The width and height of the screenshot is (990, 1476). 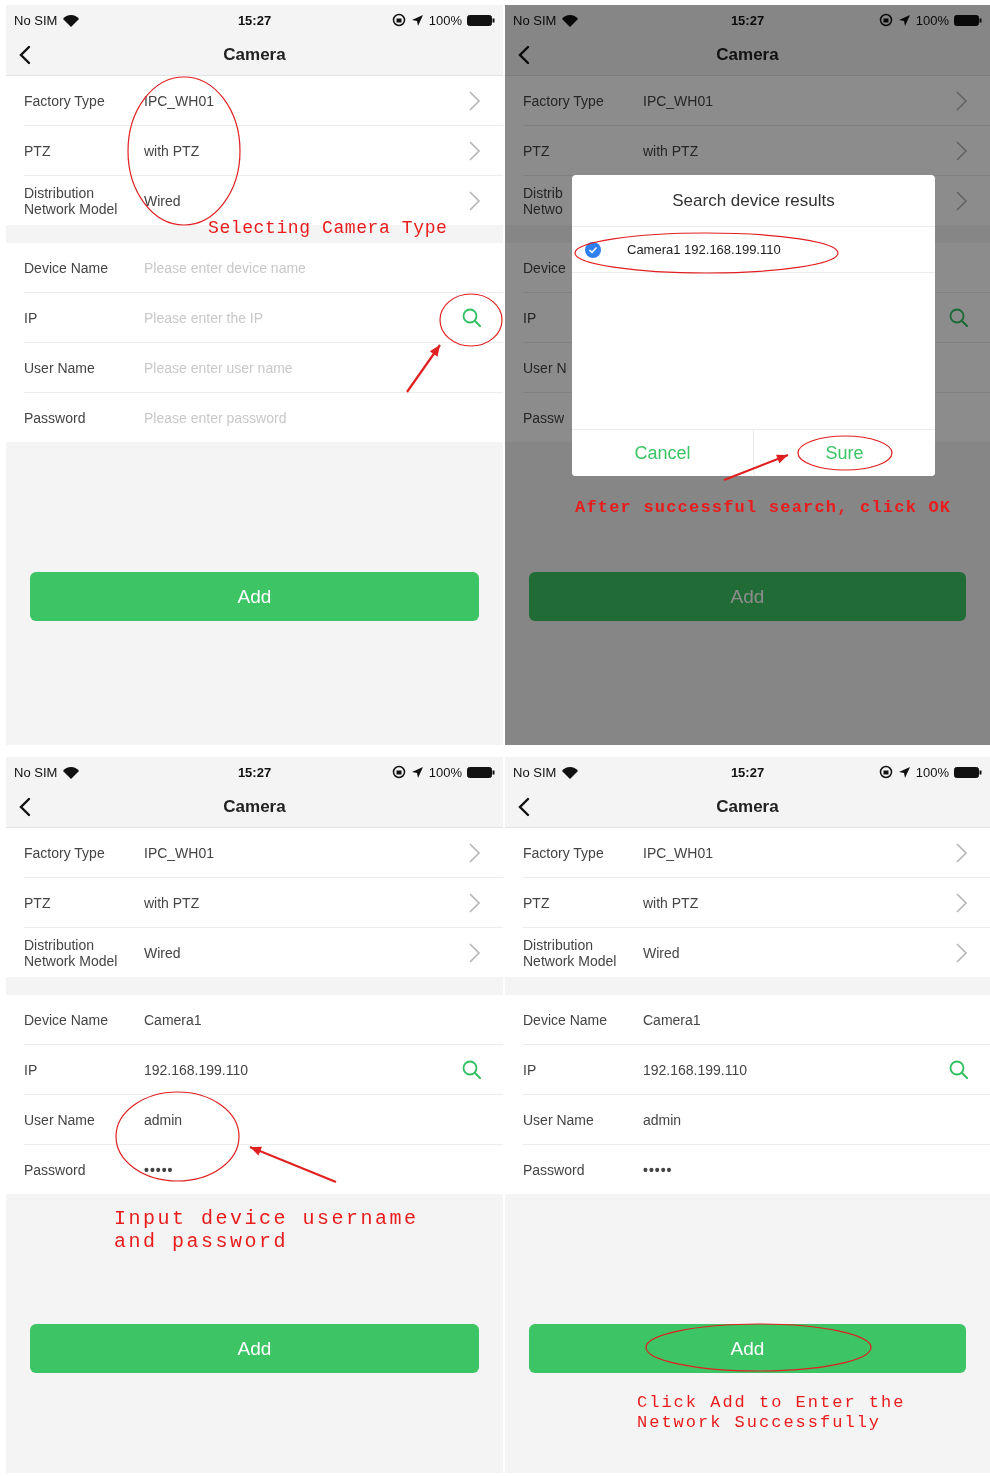 What do you see at coordinates (544, 417) in the screenshot?
I see `field-label: Passw` at bounding box center [544, 417].